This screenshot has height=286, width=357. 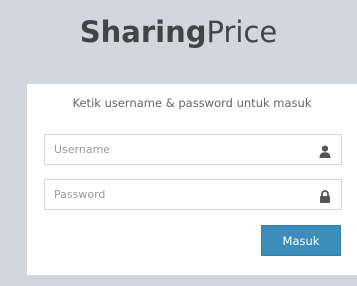 I want to click on username-field, so click(x=193, y=149).